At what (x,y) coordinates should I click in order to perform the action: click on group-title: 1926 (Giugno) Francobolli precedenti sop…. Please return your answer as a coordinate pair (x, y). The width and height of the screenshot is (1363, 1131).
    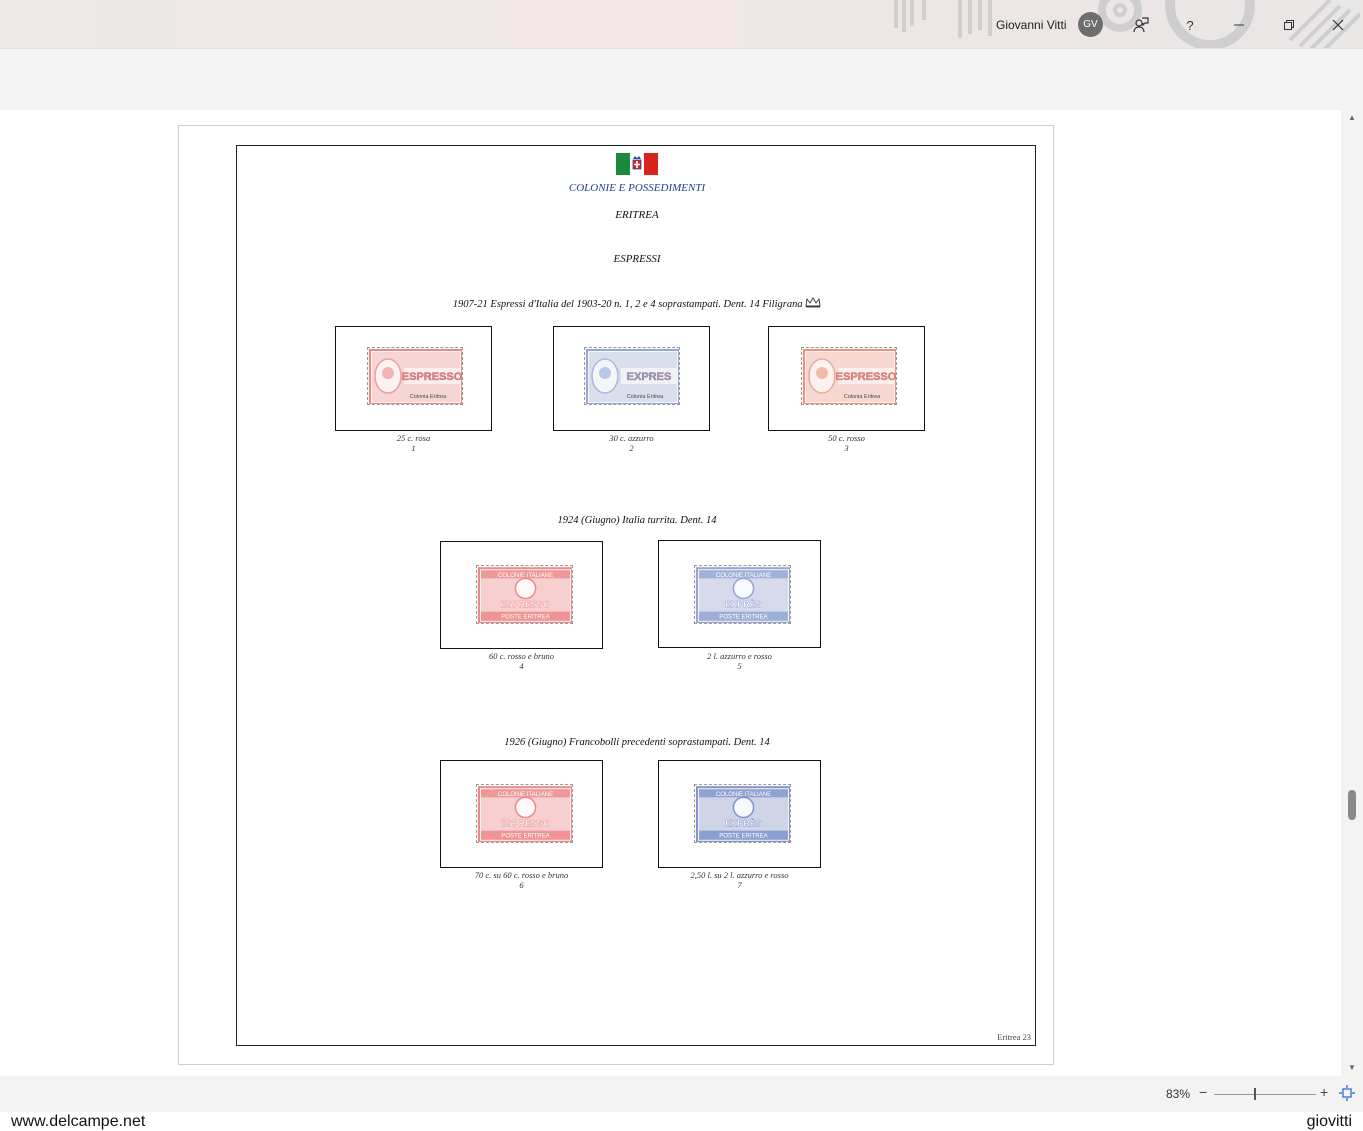
    Looking at the image, I should click on (637, 742).